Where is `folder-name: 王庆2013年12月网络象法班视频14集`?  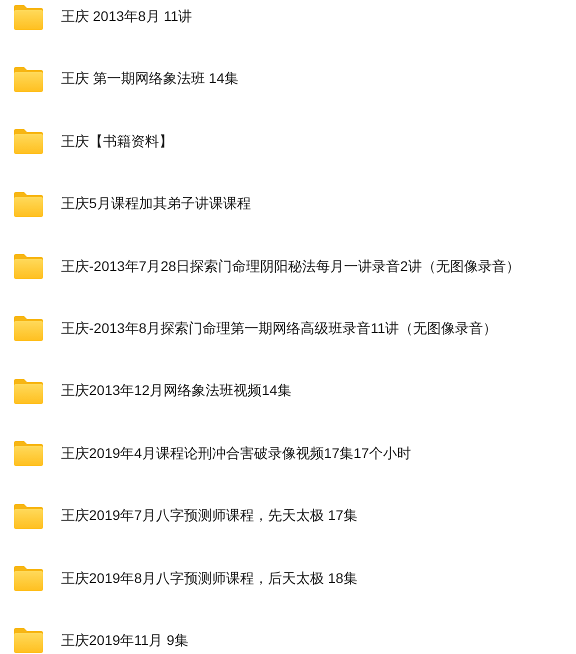
folder-name: 王庆2013年12月网络象法班视频14集 is located at coordinates (176, 391).